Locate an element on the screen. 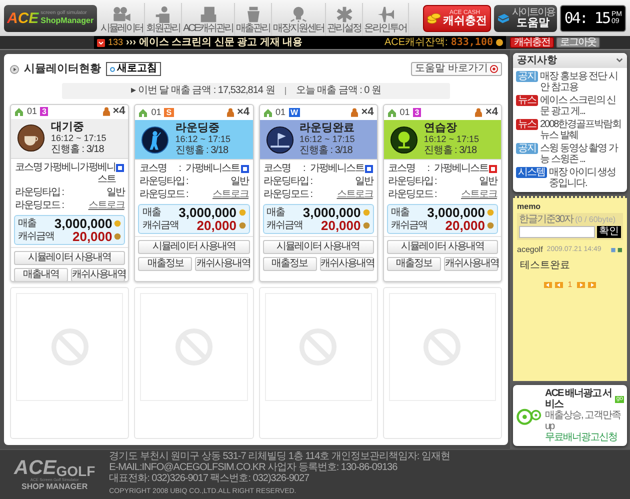 The image size is (630, 499). recharge-button: 캐쉬충전 is located at coordinates (532, 42).